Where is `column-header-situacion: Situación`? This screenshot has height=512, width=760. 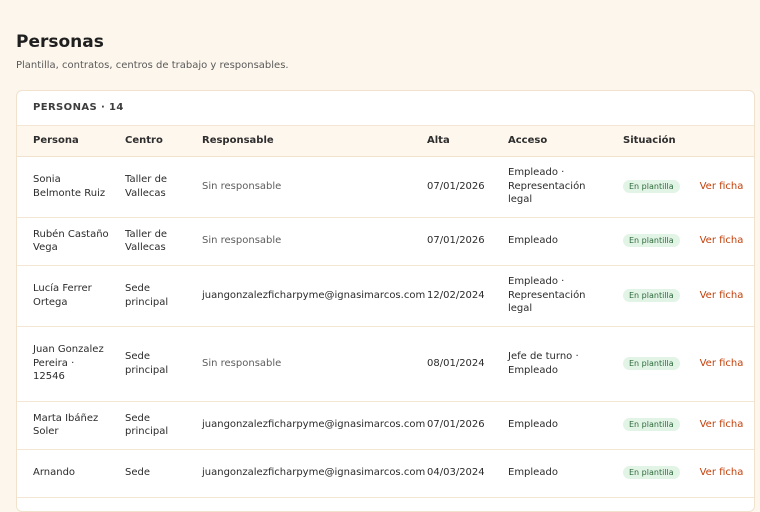
column-header-situacion: Situación is located at coordinates (653, 141).